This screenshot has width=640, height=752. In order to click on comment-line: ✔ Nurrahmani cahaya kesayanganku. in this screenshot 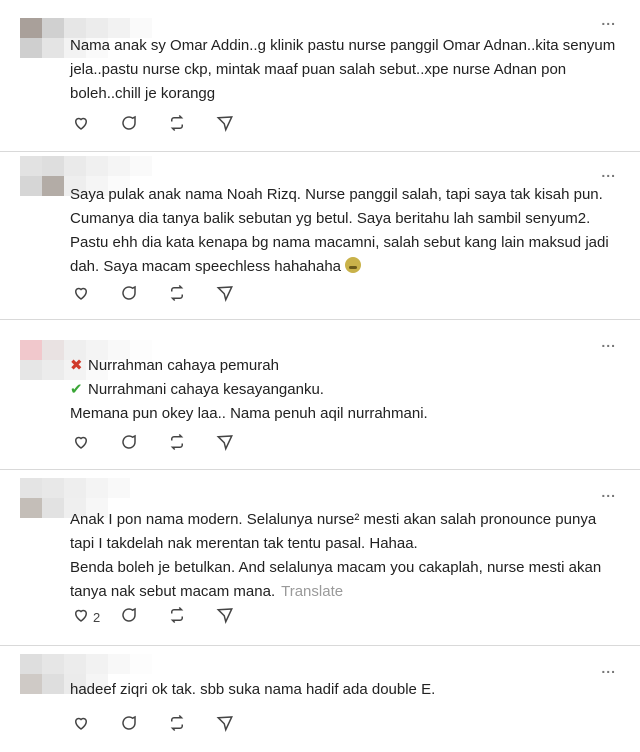, I will do `click(345, 390)`.